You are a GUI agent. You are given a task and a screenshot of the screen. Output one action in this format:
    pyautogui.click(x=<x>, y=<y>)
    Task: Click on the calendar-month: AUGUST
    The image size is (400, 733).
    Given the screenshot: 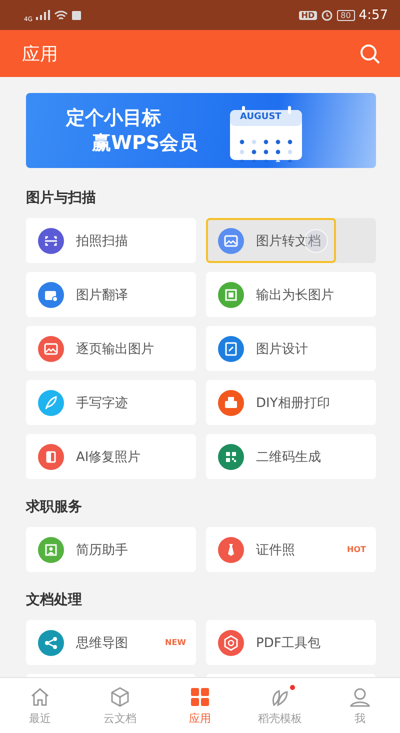 What is the action you would take?
    pyautogui.click(x=261, y=117)
    